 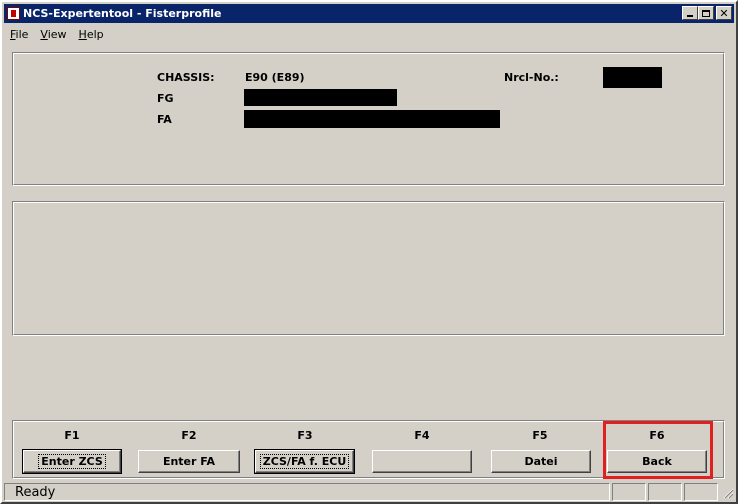 I want to click on chassis-value: E90 (E89), so click(x=275, y=77).